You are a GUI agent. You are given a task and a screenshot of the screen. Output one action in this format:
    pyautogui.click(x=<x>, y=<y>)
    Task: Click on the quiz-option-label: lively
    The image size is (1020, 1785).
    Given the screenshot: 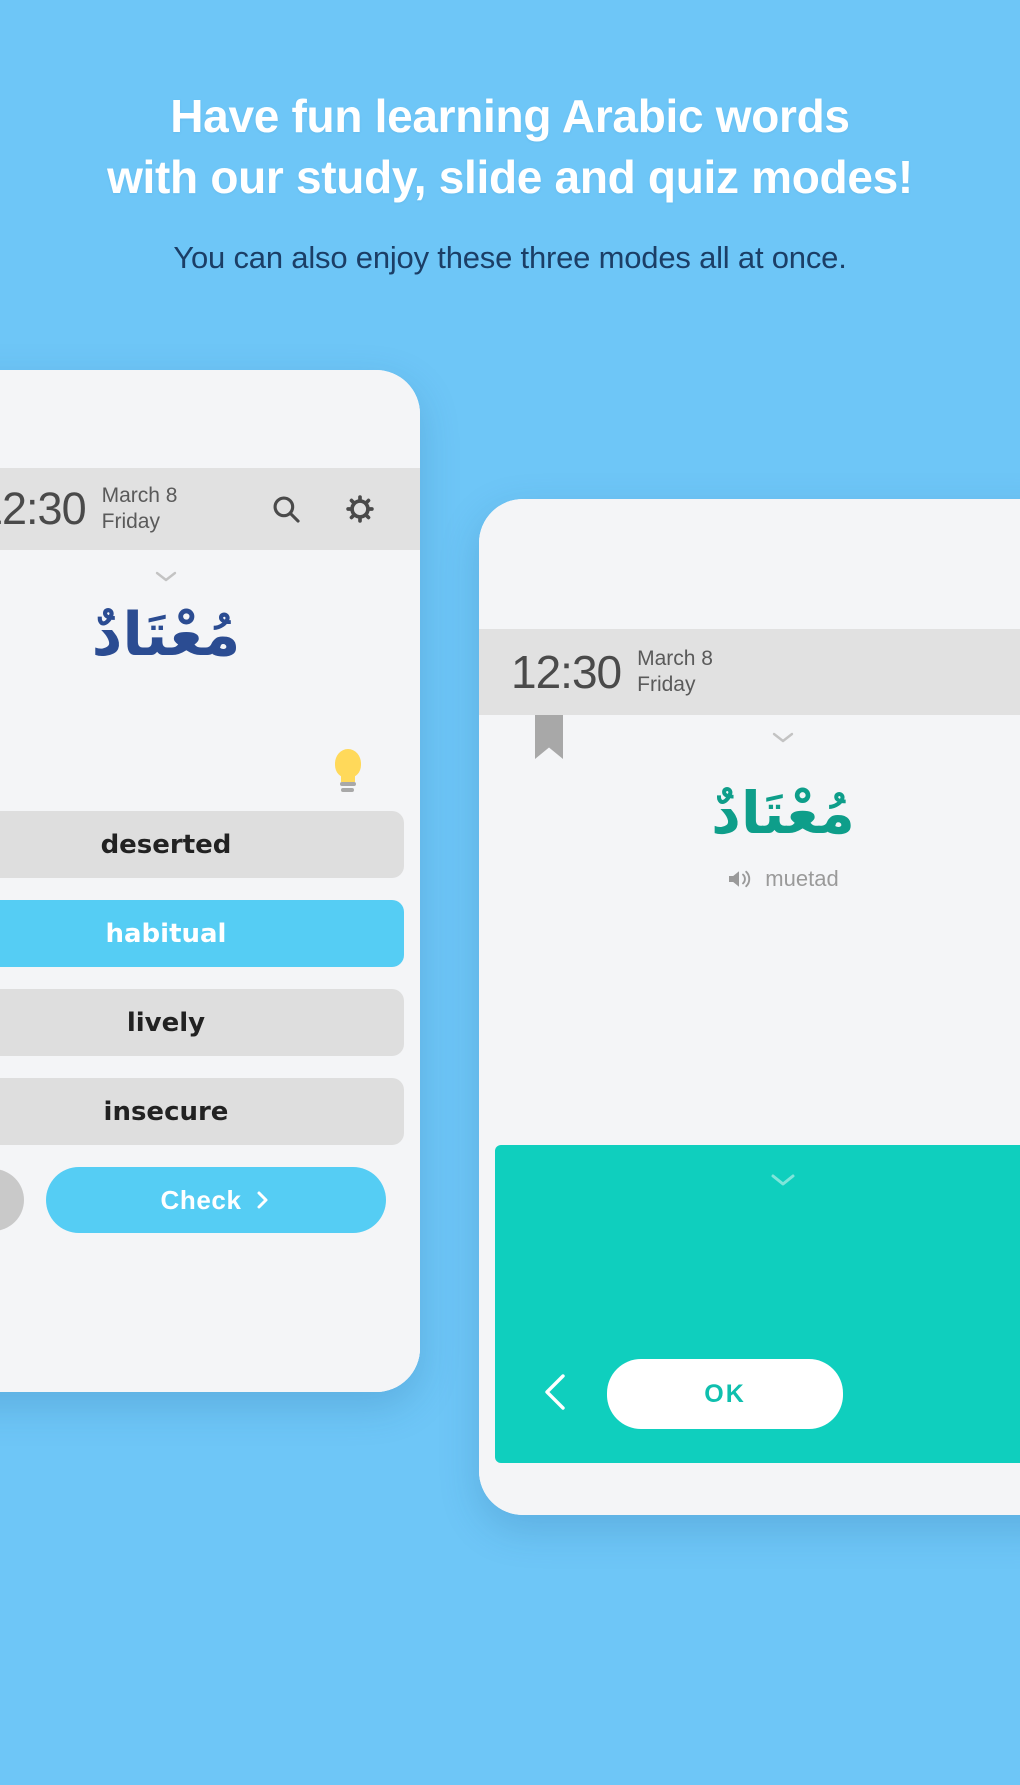 What is the action you would take?
    pyautogui.click(x=166, y=1022)
    